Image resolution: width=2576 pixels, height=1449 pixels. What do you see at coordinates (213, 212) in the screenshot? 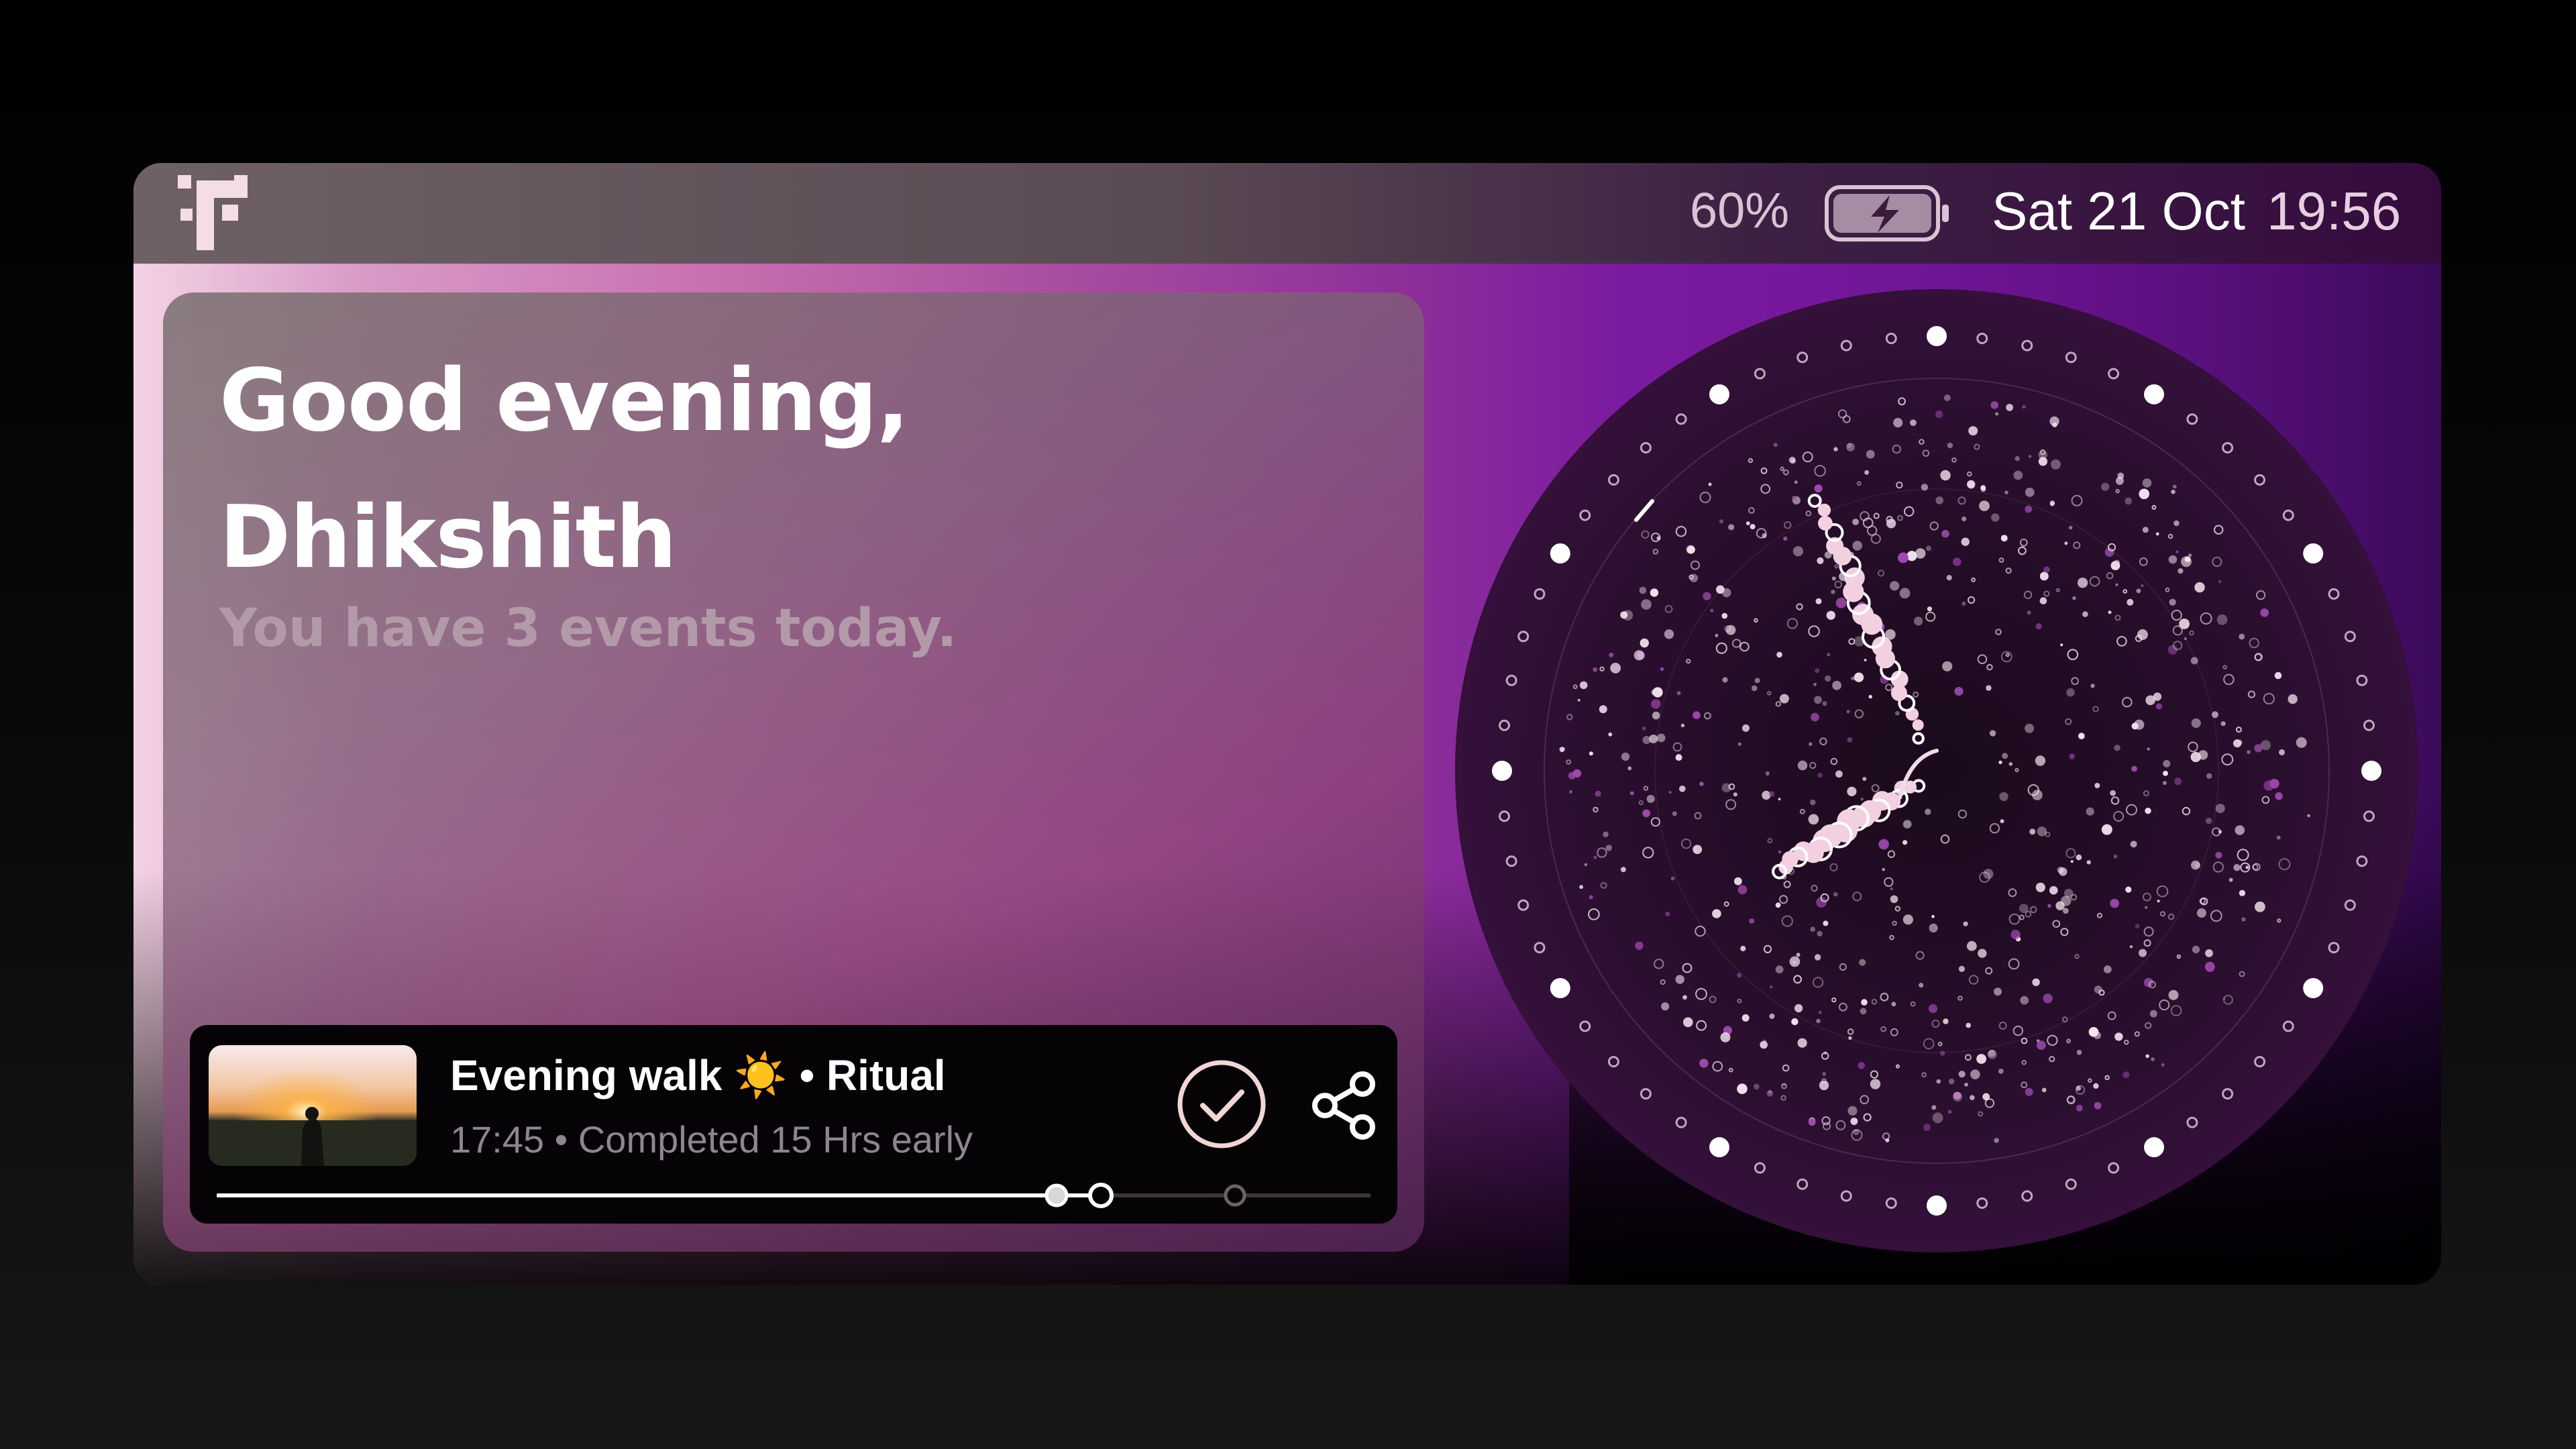
I see `pixel-t-logo-icon` at bounding box center [213, 212].